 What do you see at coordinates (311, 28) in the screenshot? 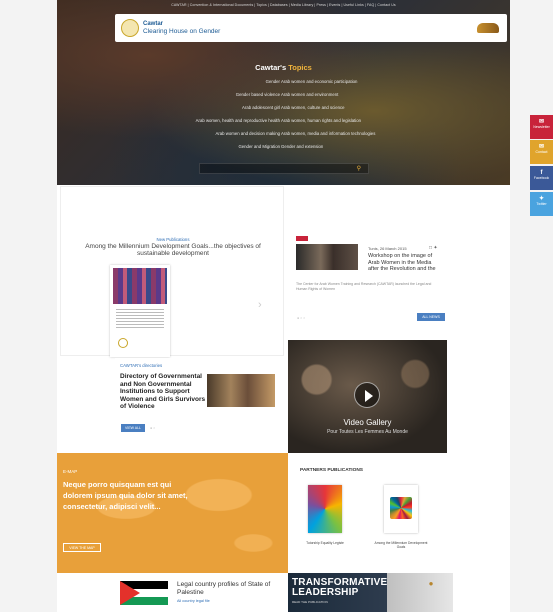
I see `site-header: Cawtar Clearing House on Gender` at bounding box center [311, 28].